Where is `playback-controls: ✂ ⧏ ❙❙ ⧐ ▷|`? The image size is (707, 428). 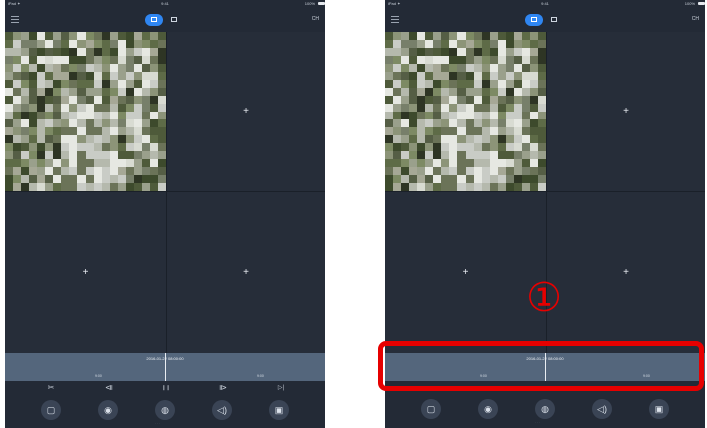 playback-controls: ✂ ⧏ ❙❙ ⧐ ▷| is located at coordinates (165, 388).